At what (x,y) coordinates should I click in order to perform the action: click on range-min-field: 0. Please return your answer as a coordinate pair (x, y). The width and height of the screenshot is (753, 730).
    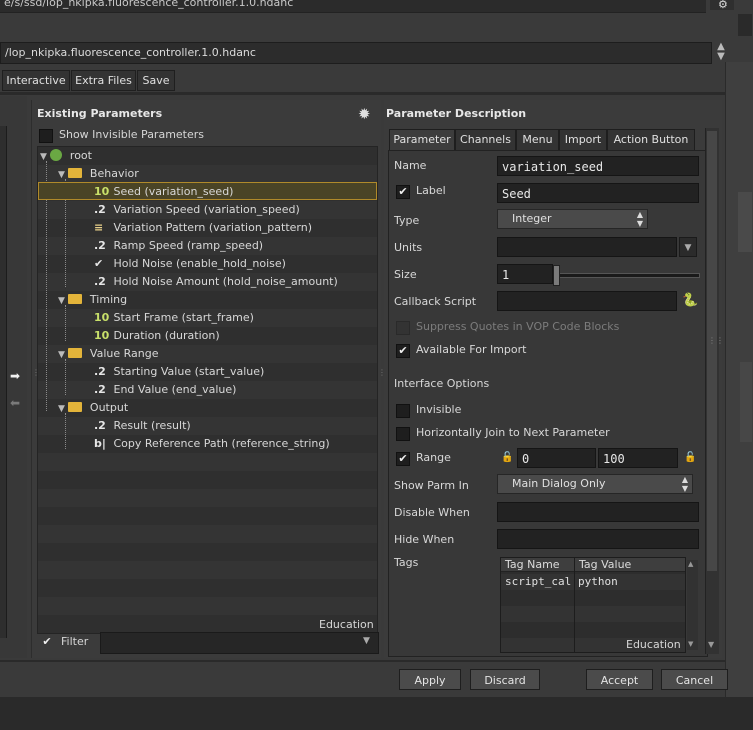
    Looking at the image, I should click on (556, 458).